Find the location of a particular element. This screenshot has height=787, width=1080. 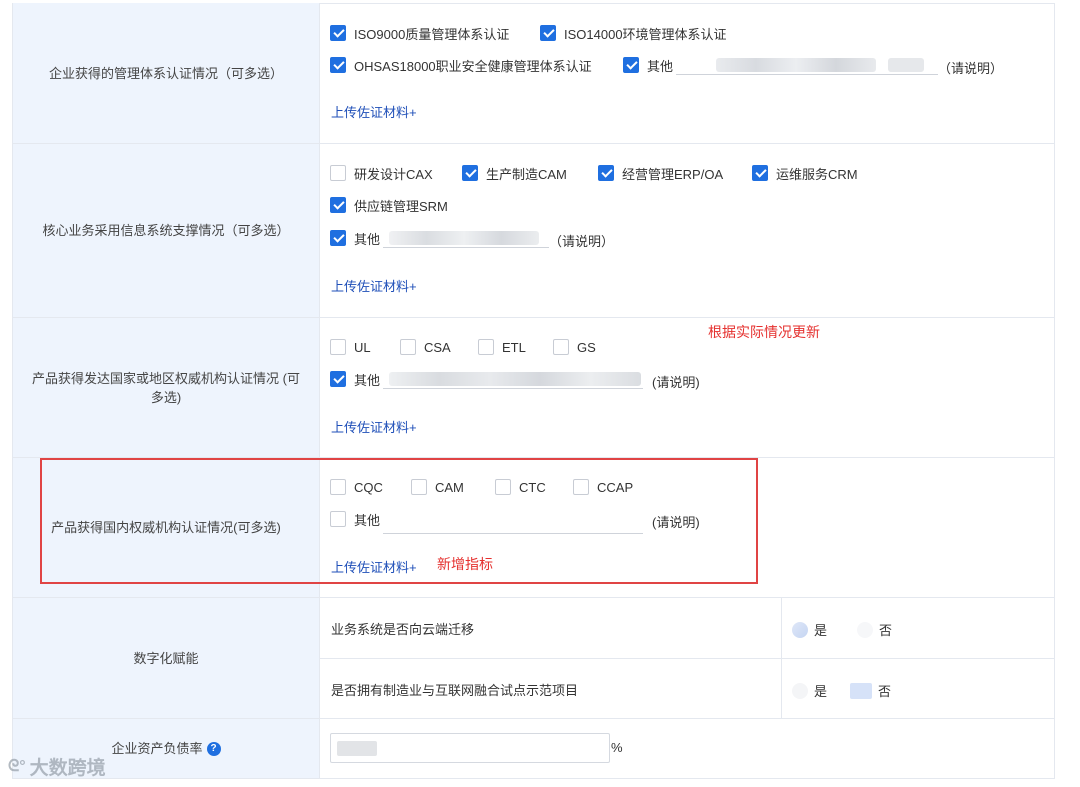

row-label: 核心业务采用信息系统支撑情况（可多选） is located at coordinates (166, 230).